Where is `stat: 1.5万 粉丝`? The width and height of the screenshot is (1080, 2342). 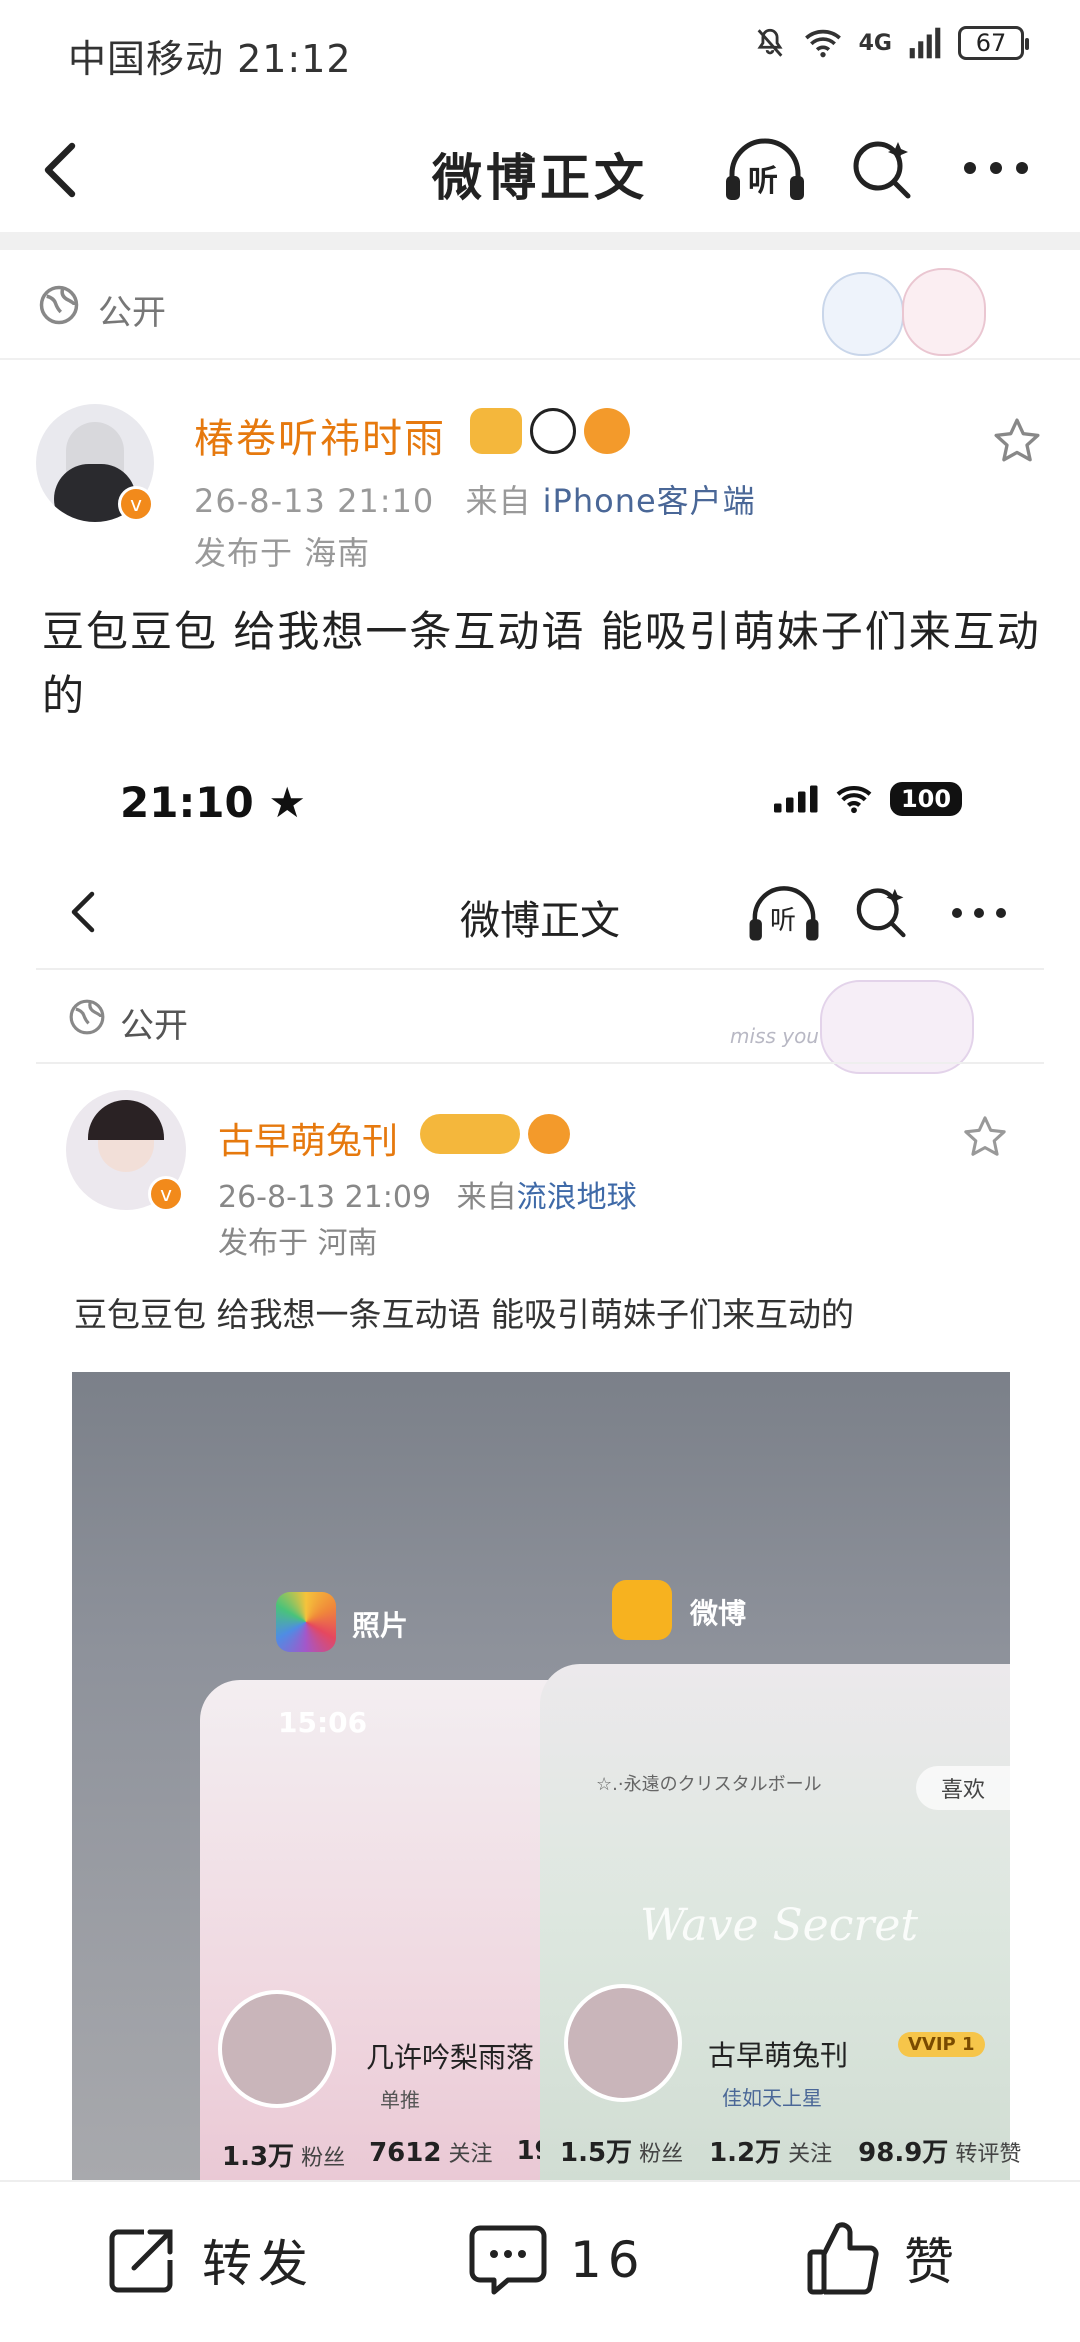
stat: 1.5万 粉丝 is located at coordinates (622, 2153).